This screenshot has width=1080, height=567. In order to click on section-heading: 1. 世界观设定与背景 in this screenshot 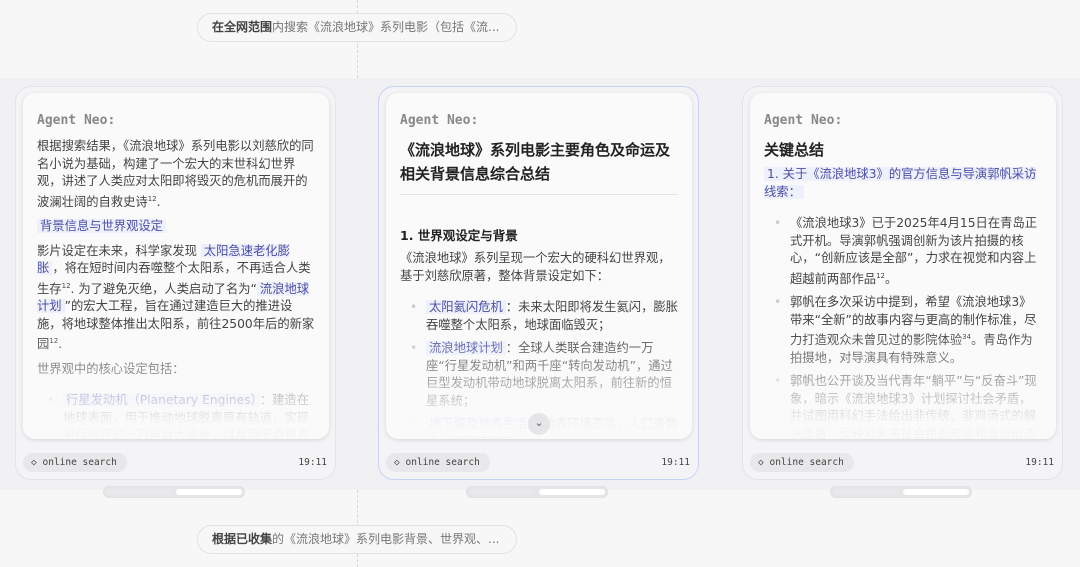, I will do `click(459, 235)`.